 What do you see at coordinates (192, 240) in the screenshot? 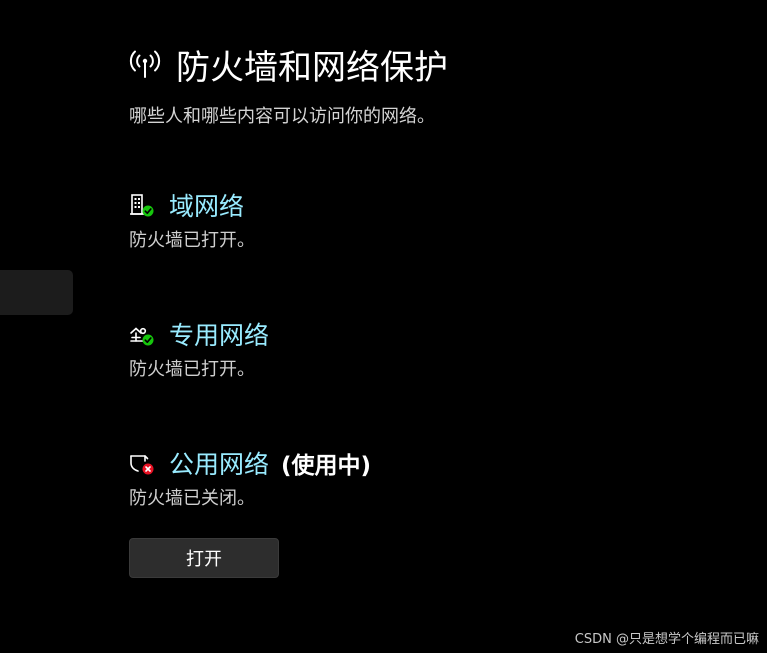
I see `domain-network-status: 防火墙已打开。` at bounding box center [192, 240].